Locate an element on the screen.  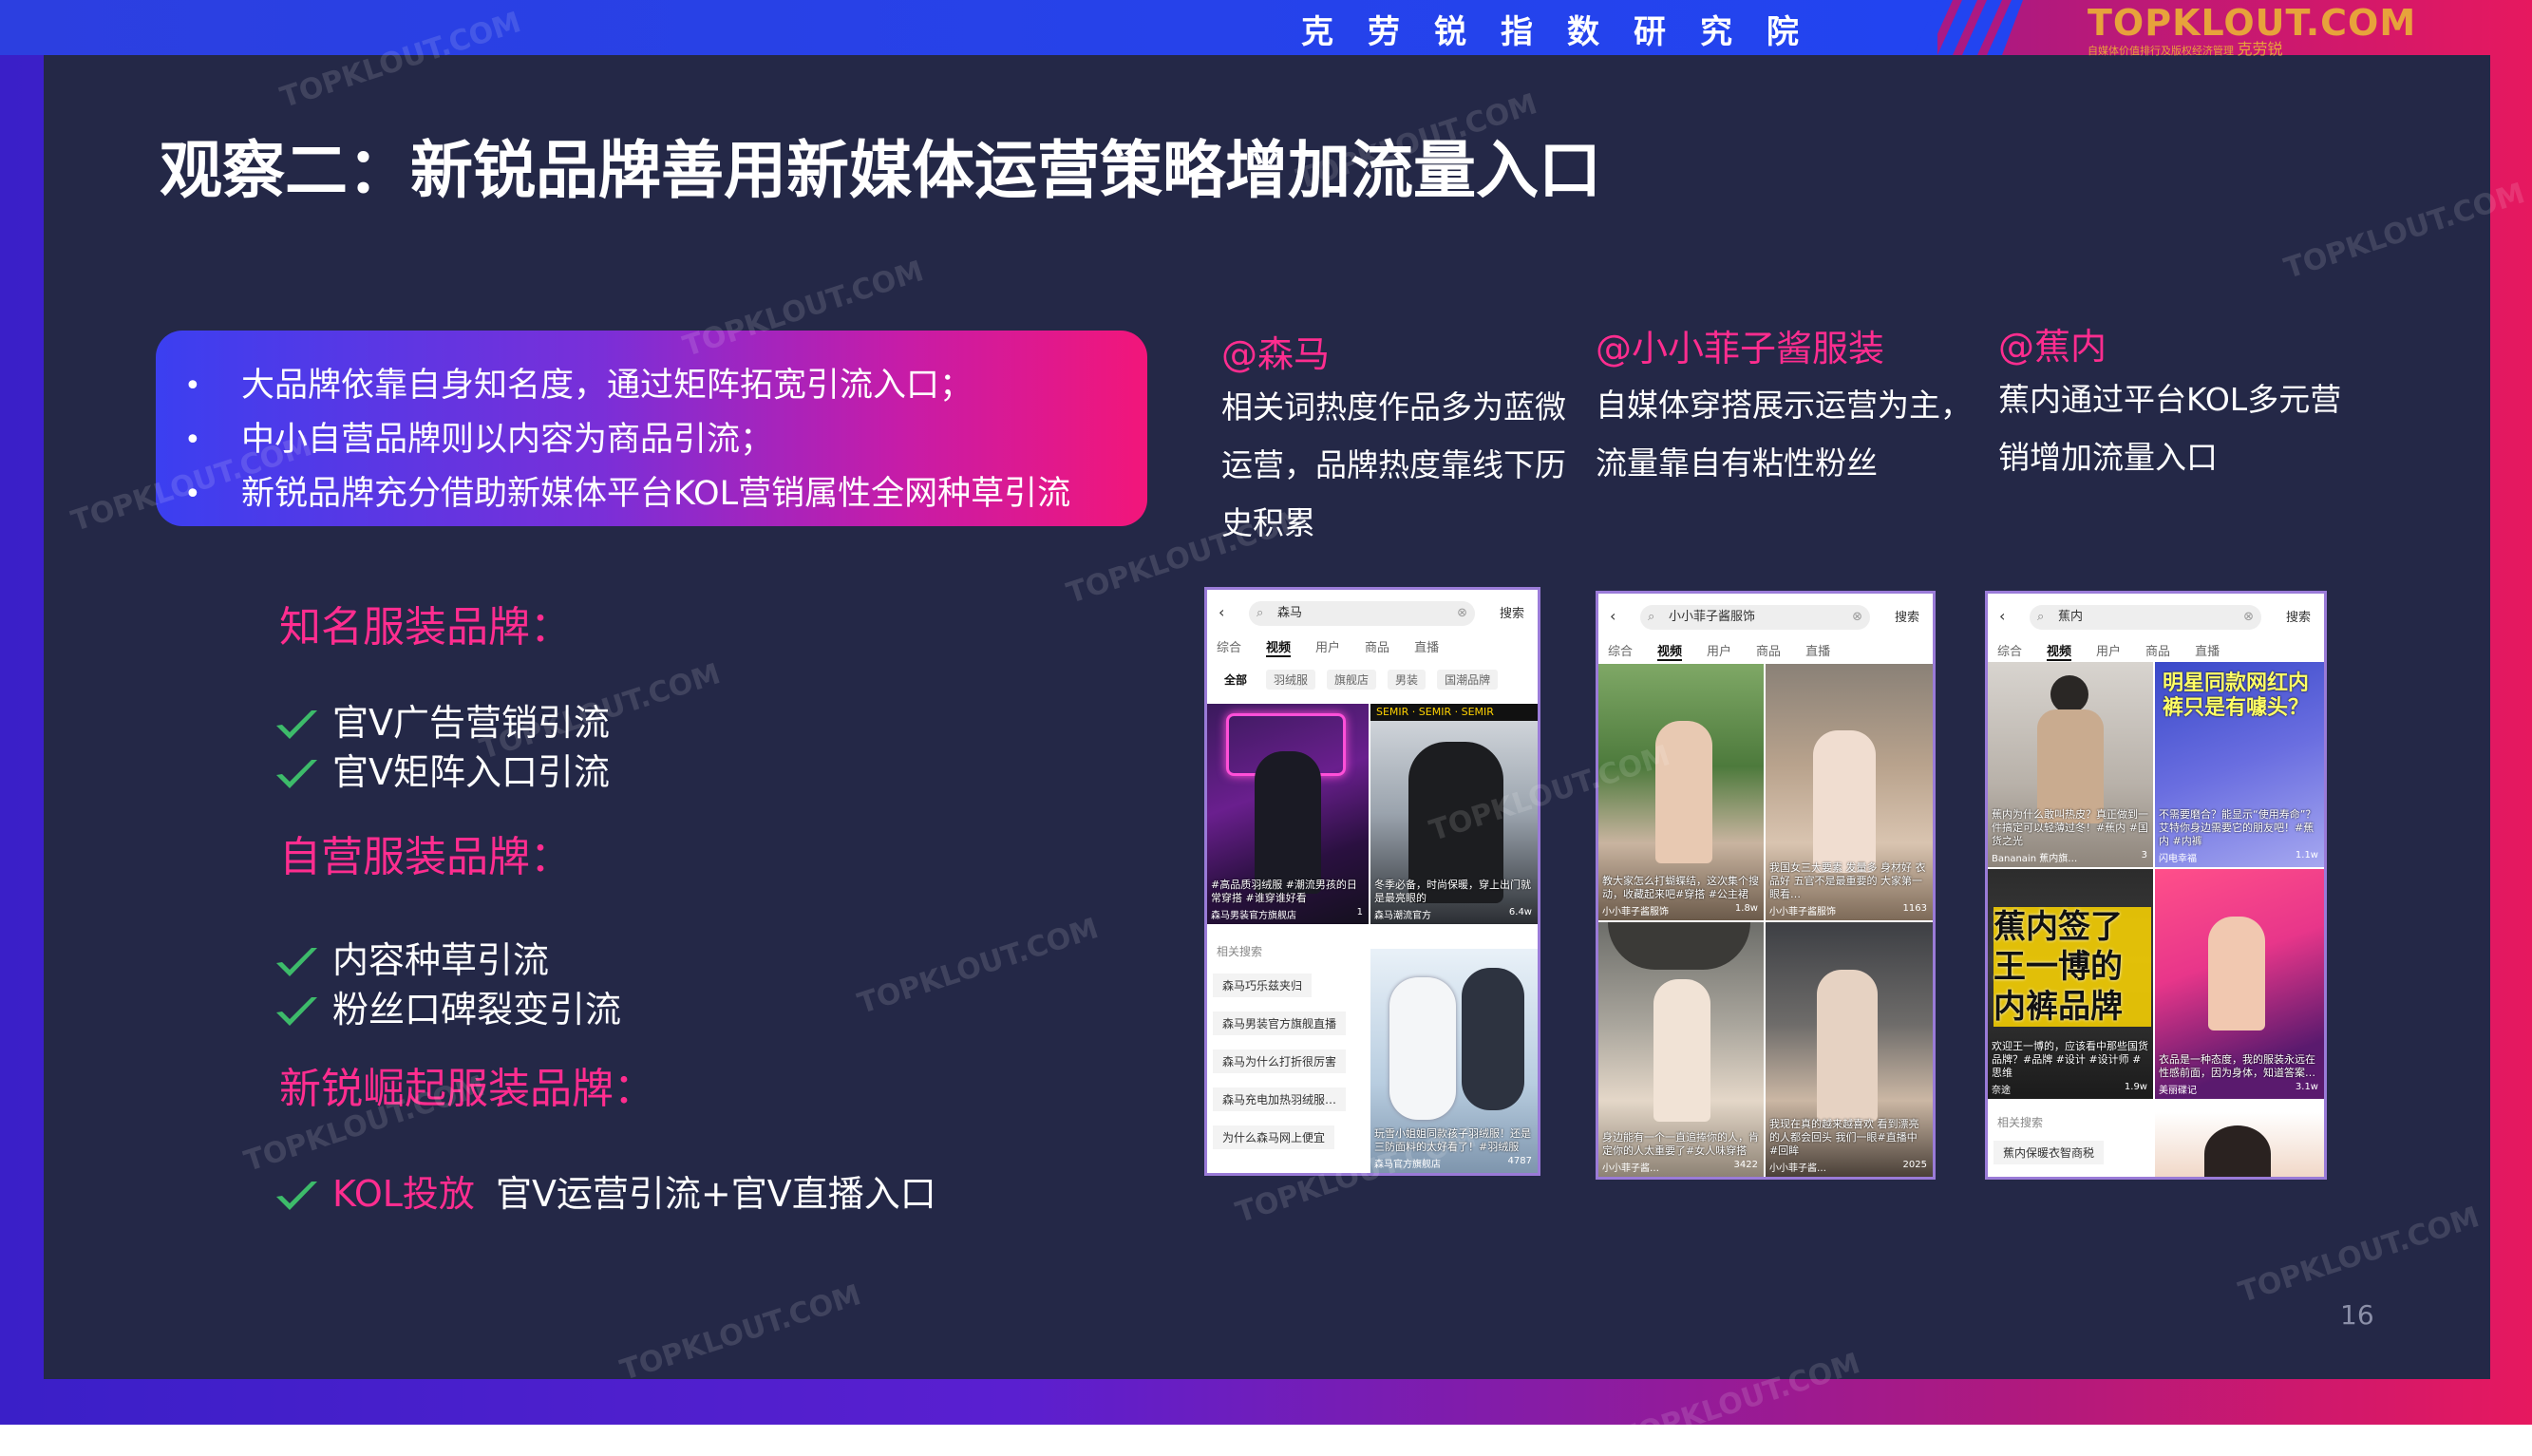
like-count: 1.8w is located at coordinates (1746, 908).